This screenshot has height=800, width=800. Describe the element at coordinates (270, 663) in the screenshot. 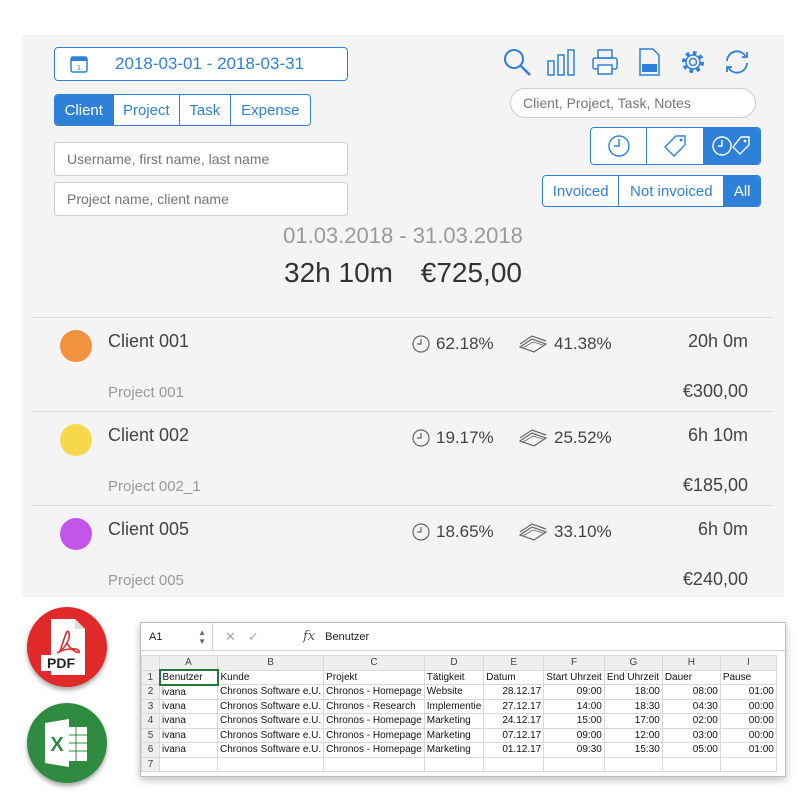

I see `column-header: B` at that location.